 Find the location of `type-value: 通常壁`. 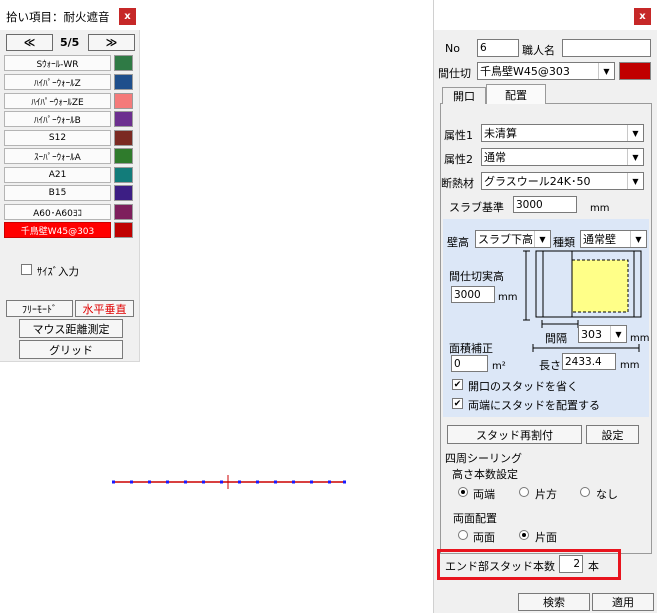

type-value: 通常壁 is located at coordinates (599, 239).